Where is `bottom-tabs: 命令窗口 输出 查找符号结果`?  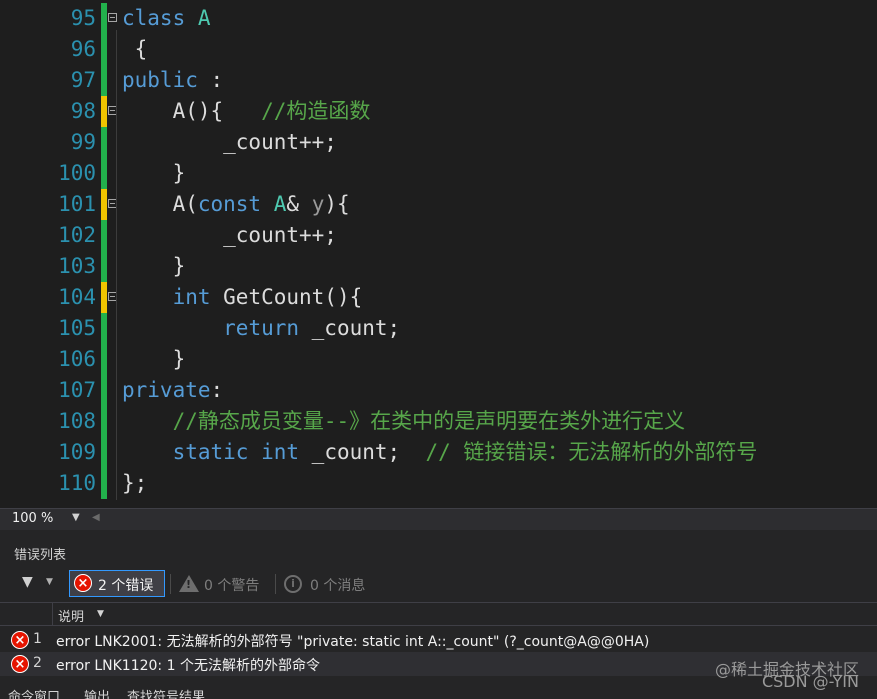 bottom-tabs: 命令窗口 输出 查找符号结果 is located at coordinates (438, 691).